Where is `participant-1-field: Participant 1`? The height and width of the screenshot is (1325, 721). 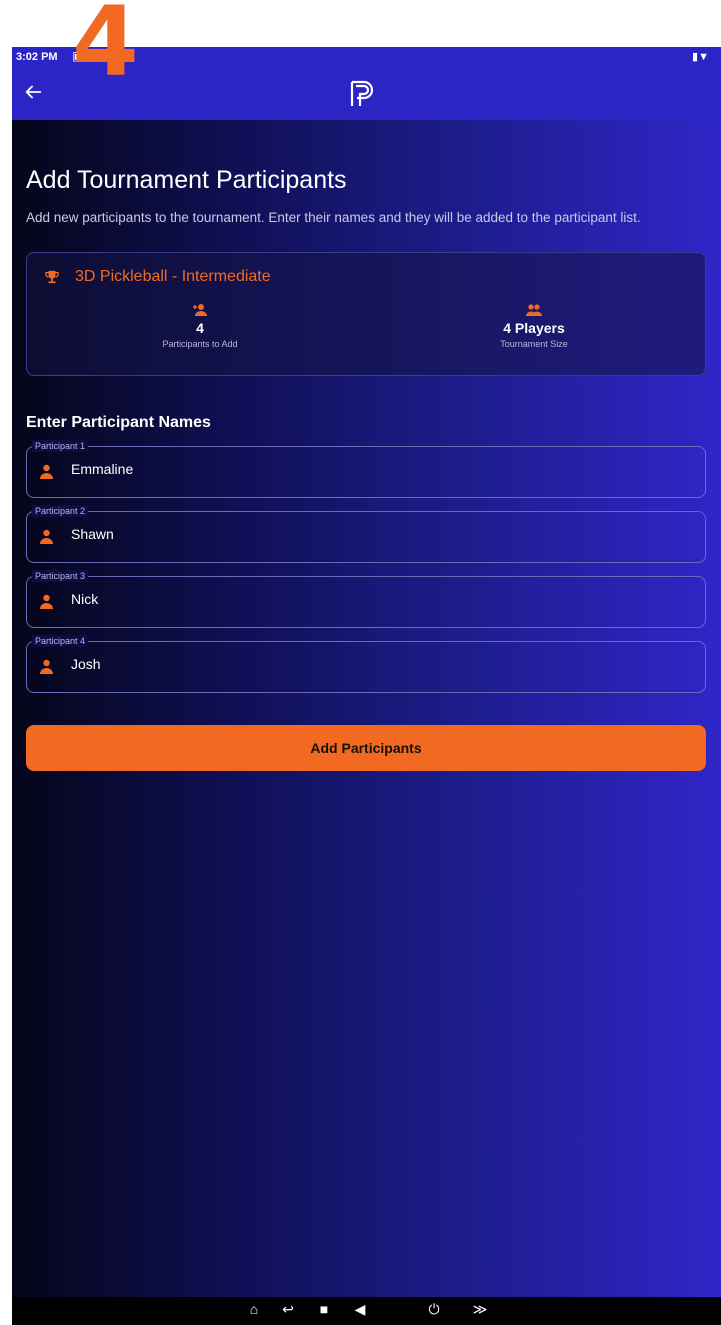
participant-1-field: Participant 1 is located at coordinates (366, 469).